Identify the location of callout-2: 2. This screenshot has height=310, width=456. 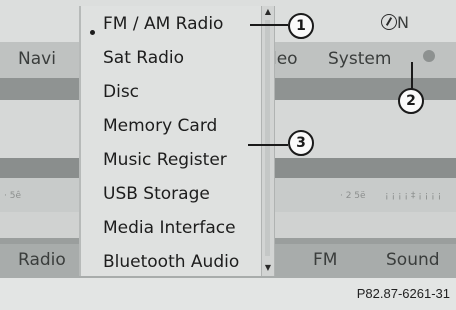
(411, 101).